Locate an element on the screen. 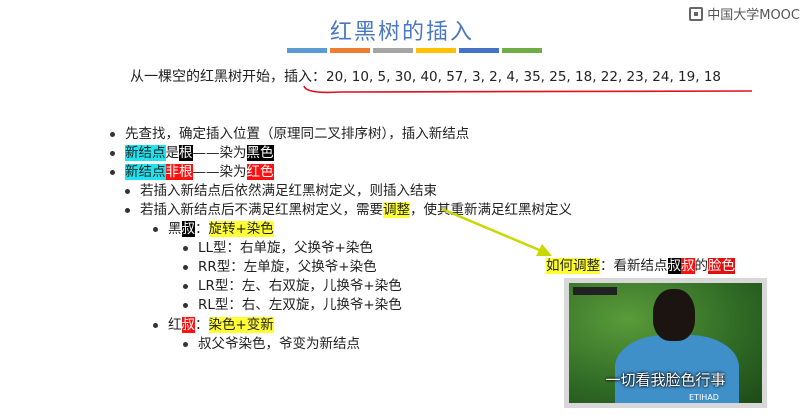 This screenshot has height=415, width=804. mooc-logo-icon is located at coordinates (696, 13).